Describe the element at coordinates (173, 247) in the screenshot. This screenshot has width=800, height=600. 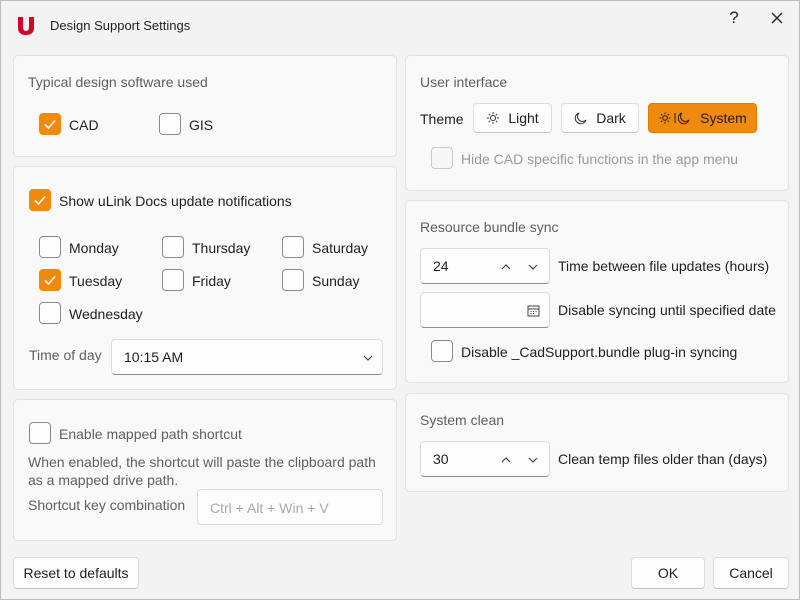
I see `thursday-checkbox` at that location.